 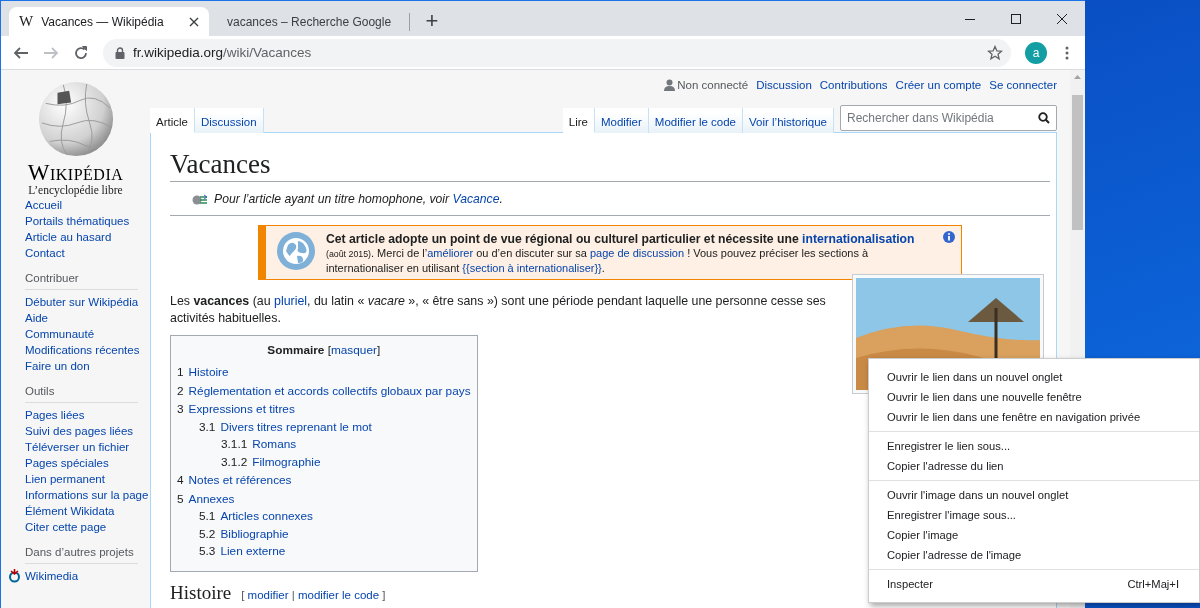 I want to click on back-icon, so click(x=21, y=52).